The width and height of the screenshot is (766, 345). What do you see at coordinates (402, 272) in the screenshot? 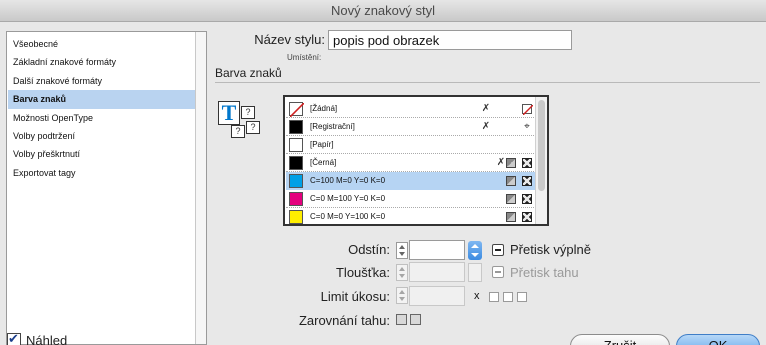
I see `weight-stepper` at bounding box center [402, 272].